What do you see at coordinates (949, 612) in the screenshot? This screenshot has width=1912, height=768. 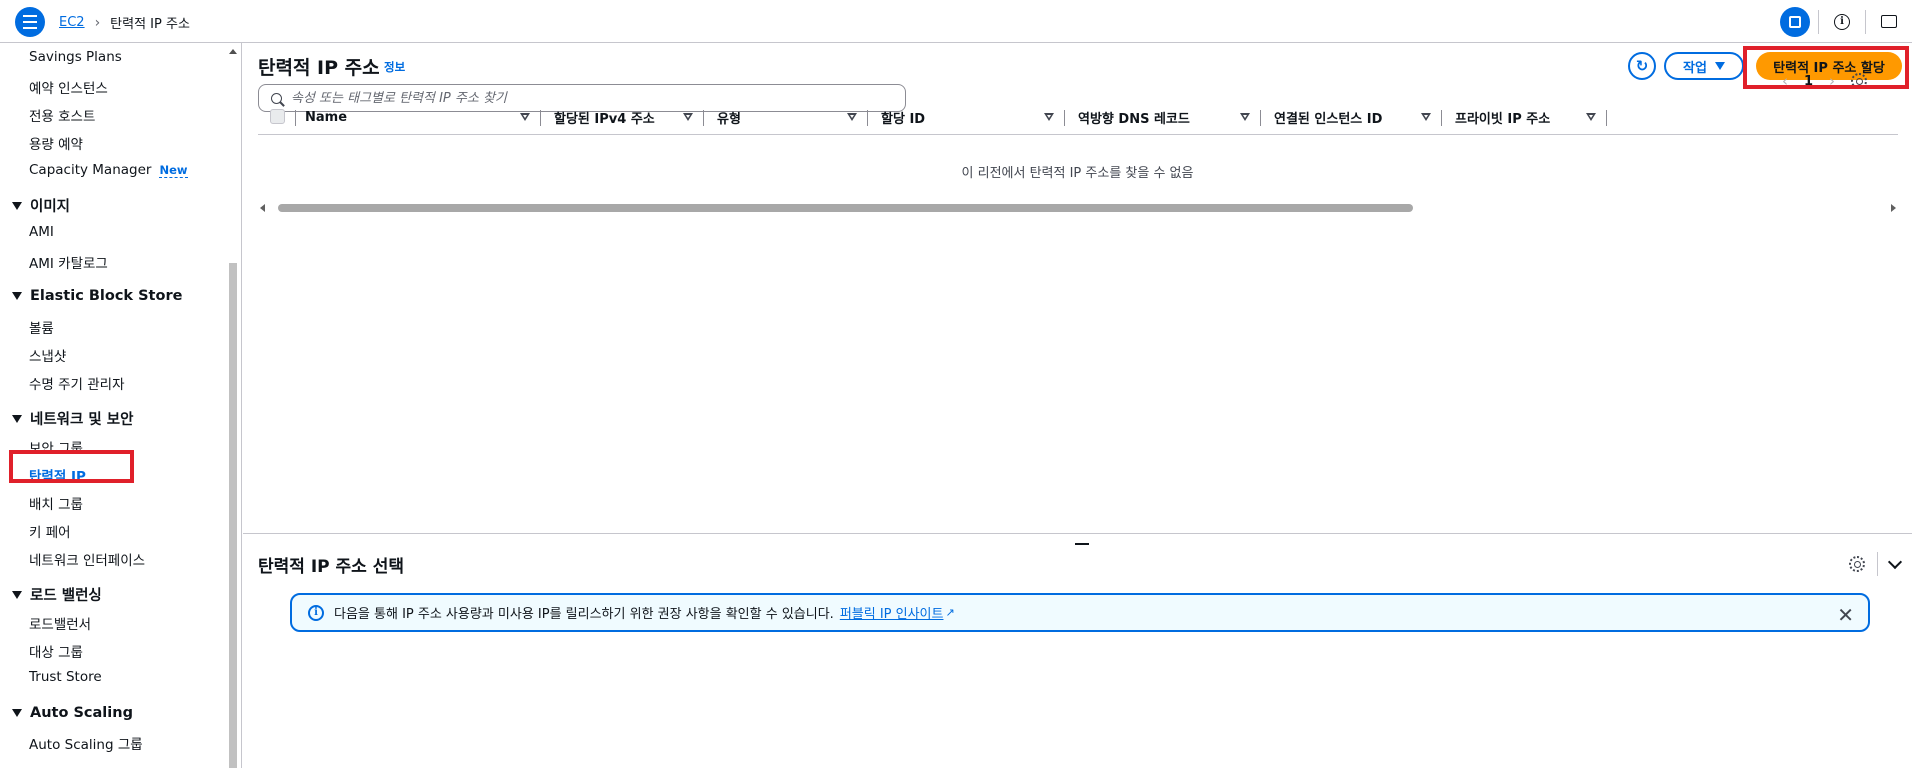 I see `external-link-icon: ↗` at bounding box center [949, 612].